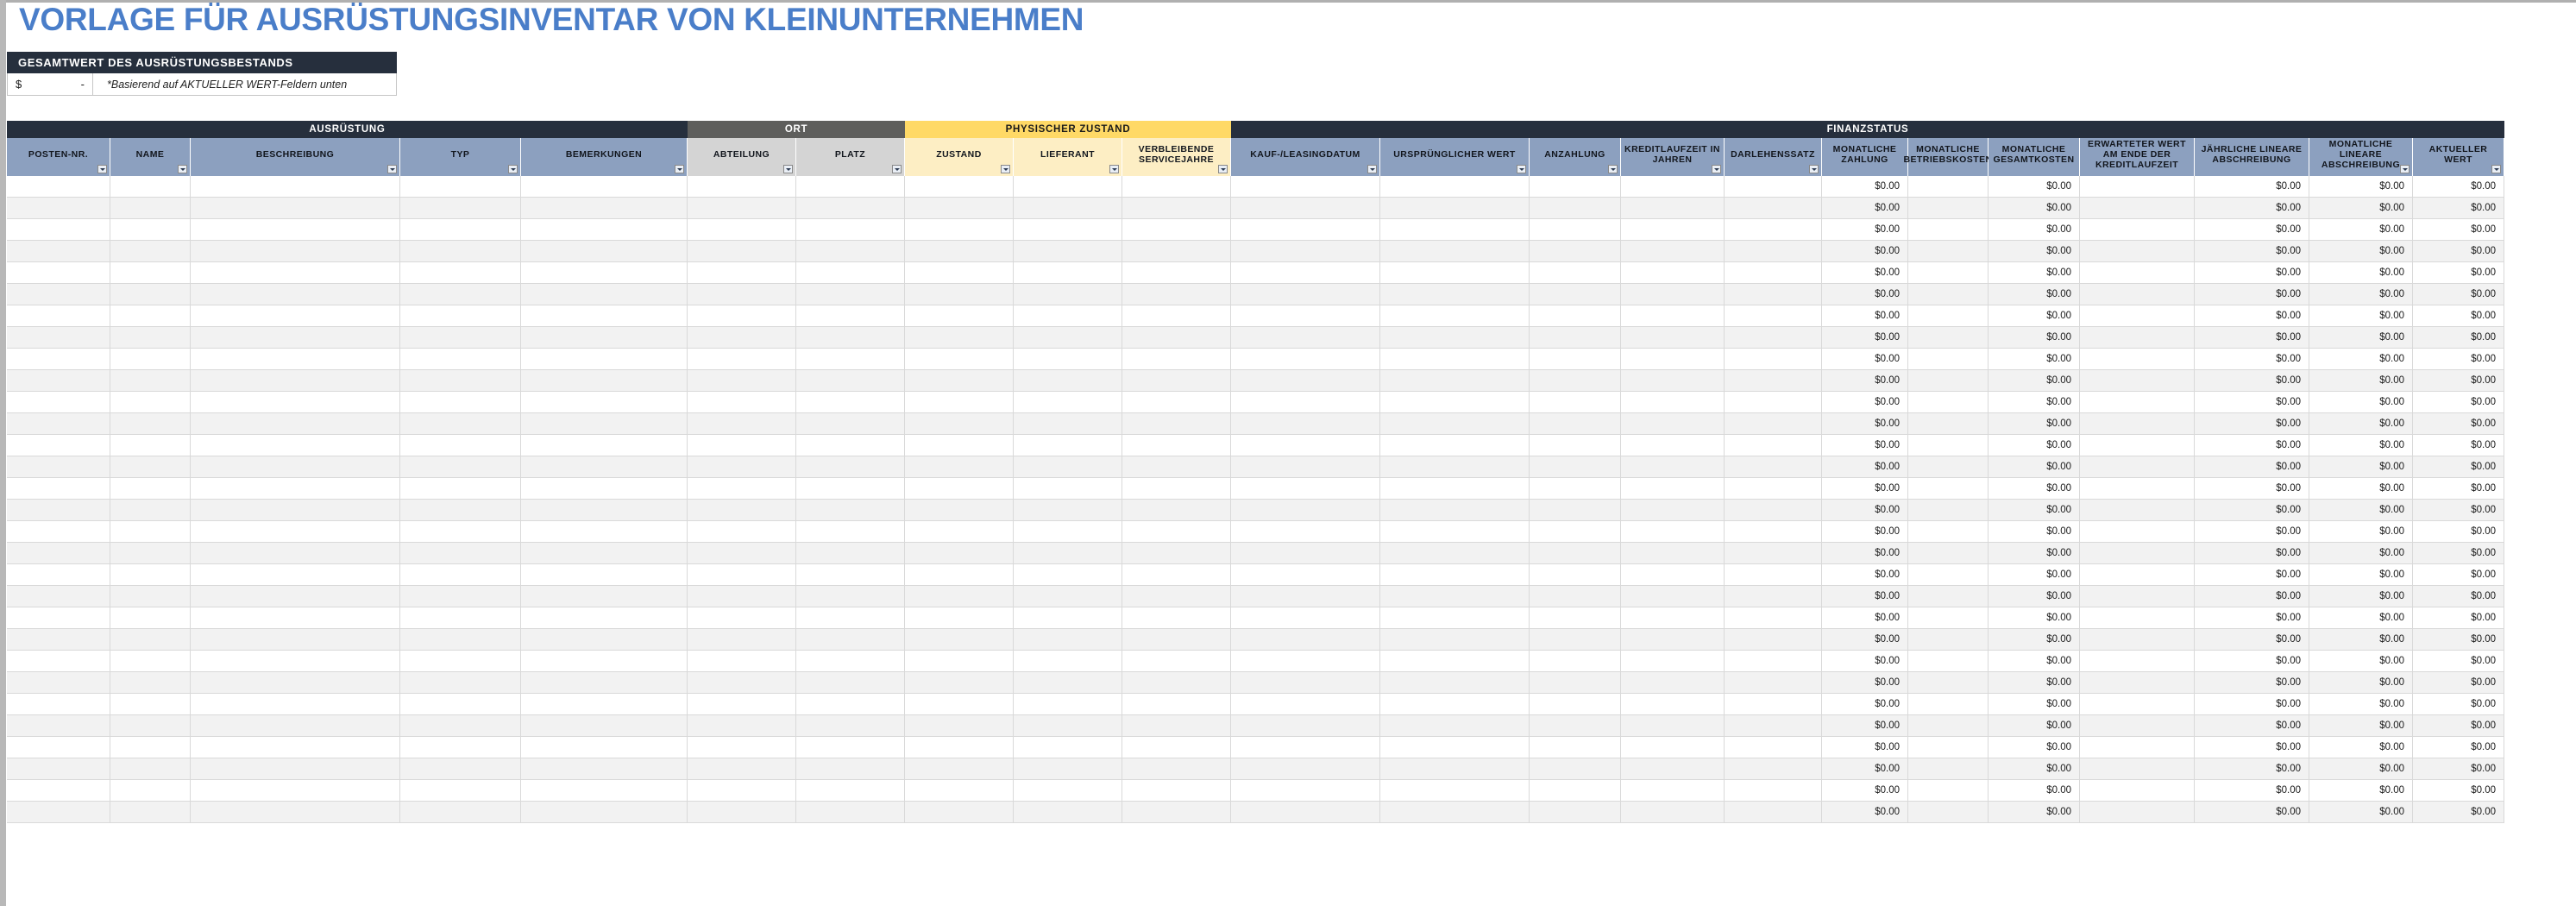  I want to click on column-header-4: BEMERKUNGEN, so click(604, 157).